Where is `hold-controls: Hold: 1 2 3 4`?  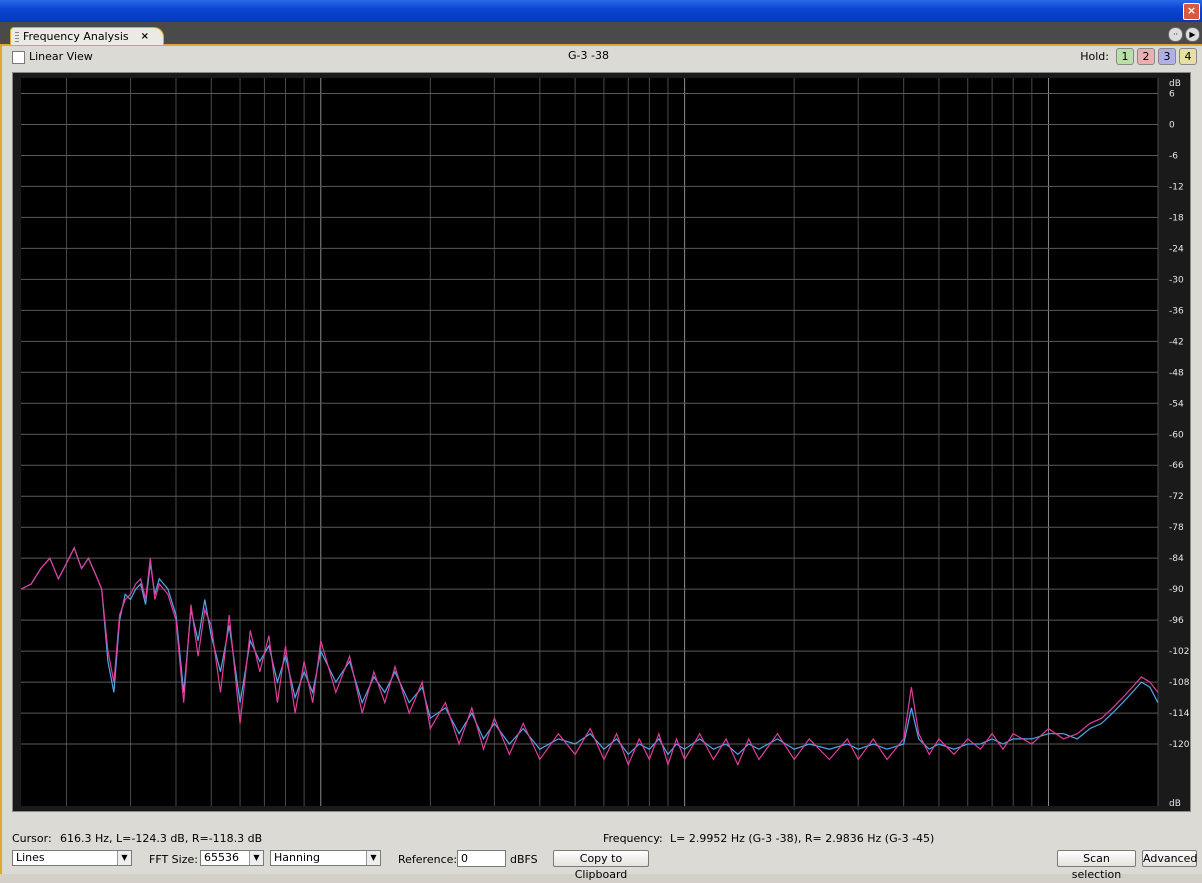 hold-controls: Hold: 1 2 3 4 is located at coordinates (1138, 56).